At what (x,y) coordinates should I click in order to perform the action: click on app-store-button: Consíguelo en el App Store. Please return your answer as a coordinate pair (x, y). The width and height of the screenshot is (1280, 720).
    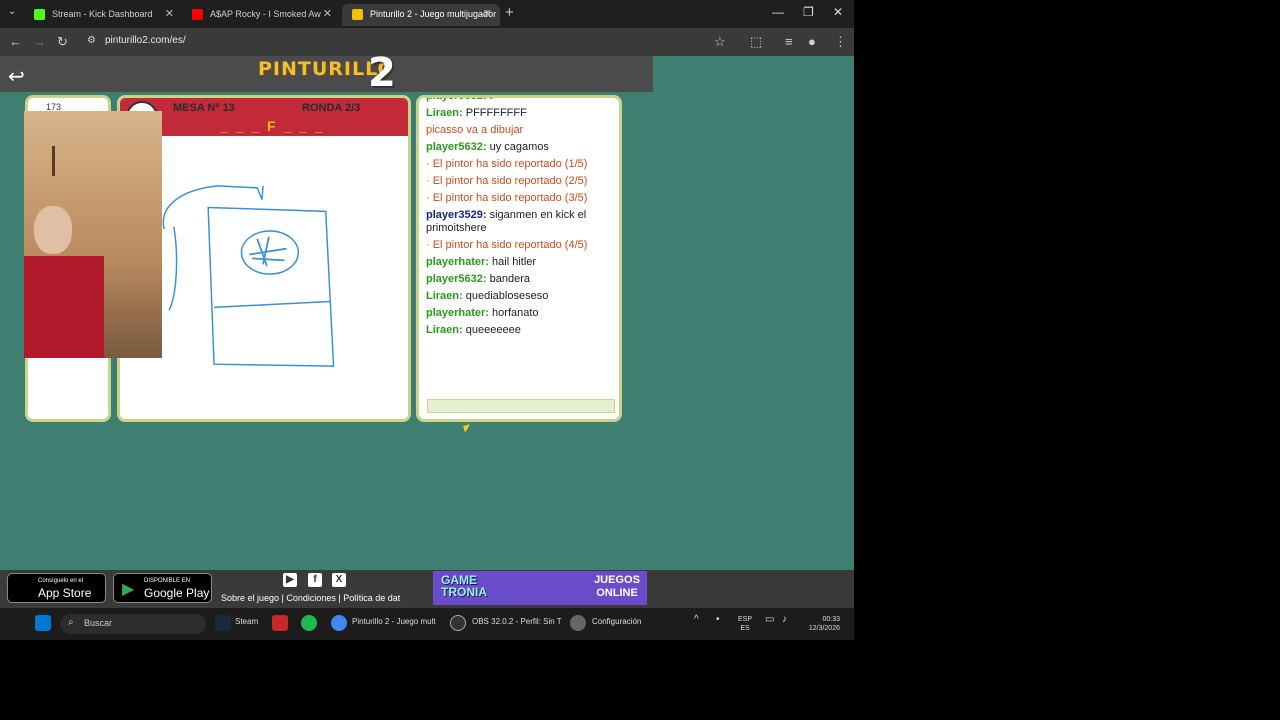
    Looking at the image, I should click on (56, 588).